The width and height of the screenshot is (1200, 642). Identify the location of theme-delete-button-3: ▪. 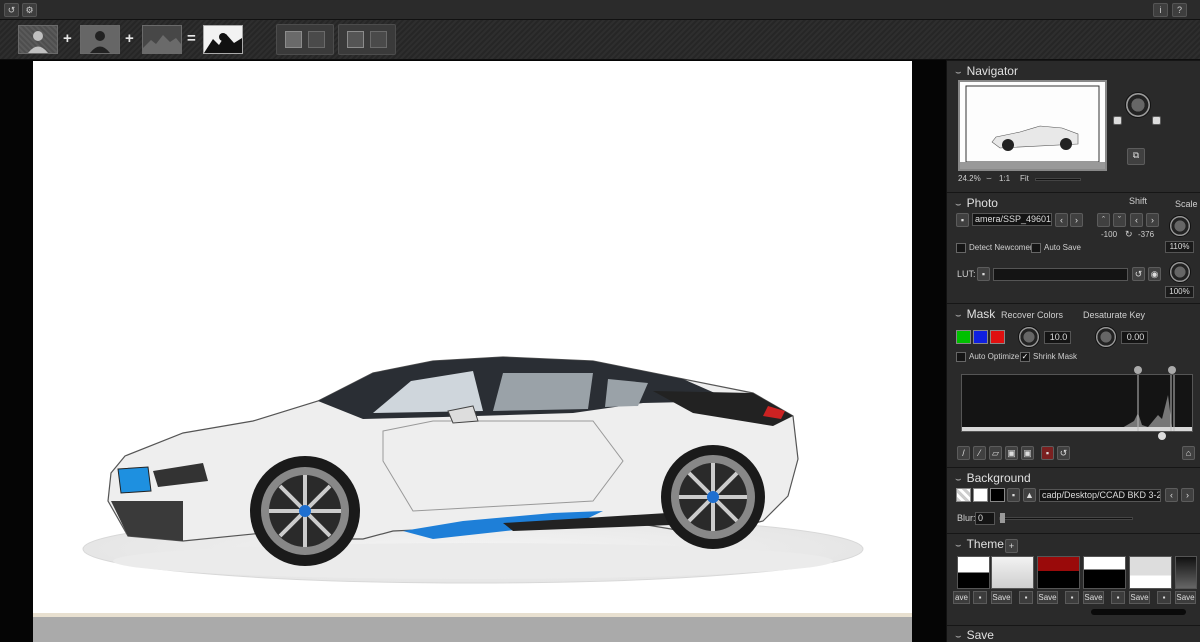
(1072, 597).